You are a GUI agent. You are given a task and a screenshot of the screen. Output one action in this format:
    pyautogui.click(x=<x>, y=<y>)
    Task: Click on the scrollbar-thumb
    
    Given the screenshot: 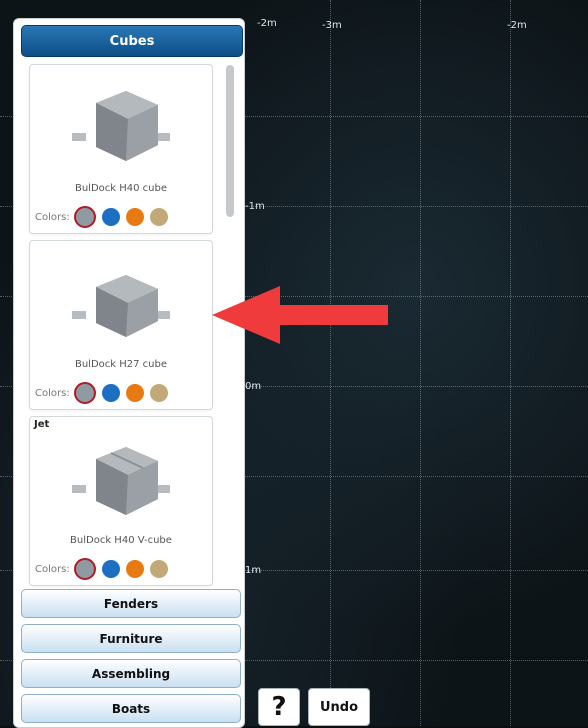 What is the action you would take?
    pyautogui.click(x=230, y=141)
    